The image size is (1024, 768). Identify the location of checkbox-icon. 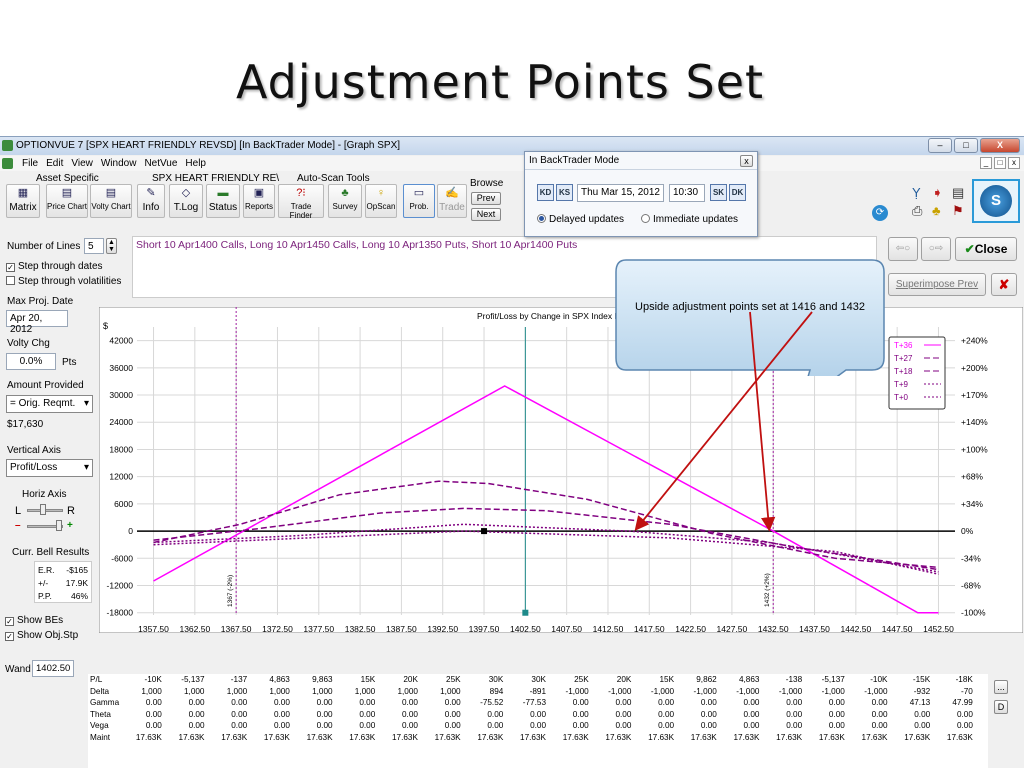
(10, 280).